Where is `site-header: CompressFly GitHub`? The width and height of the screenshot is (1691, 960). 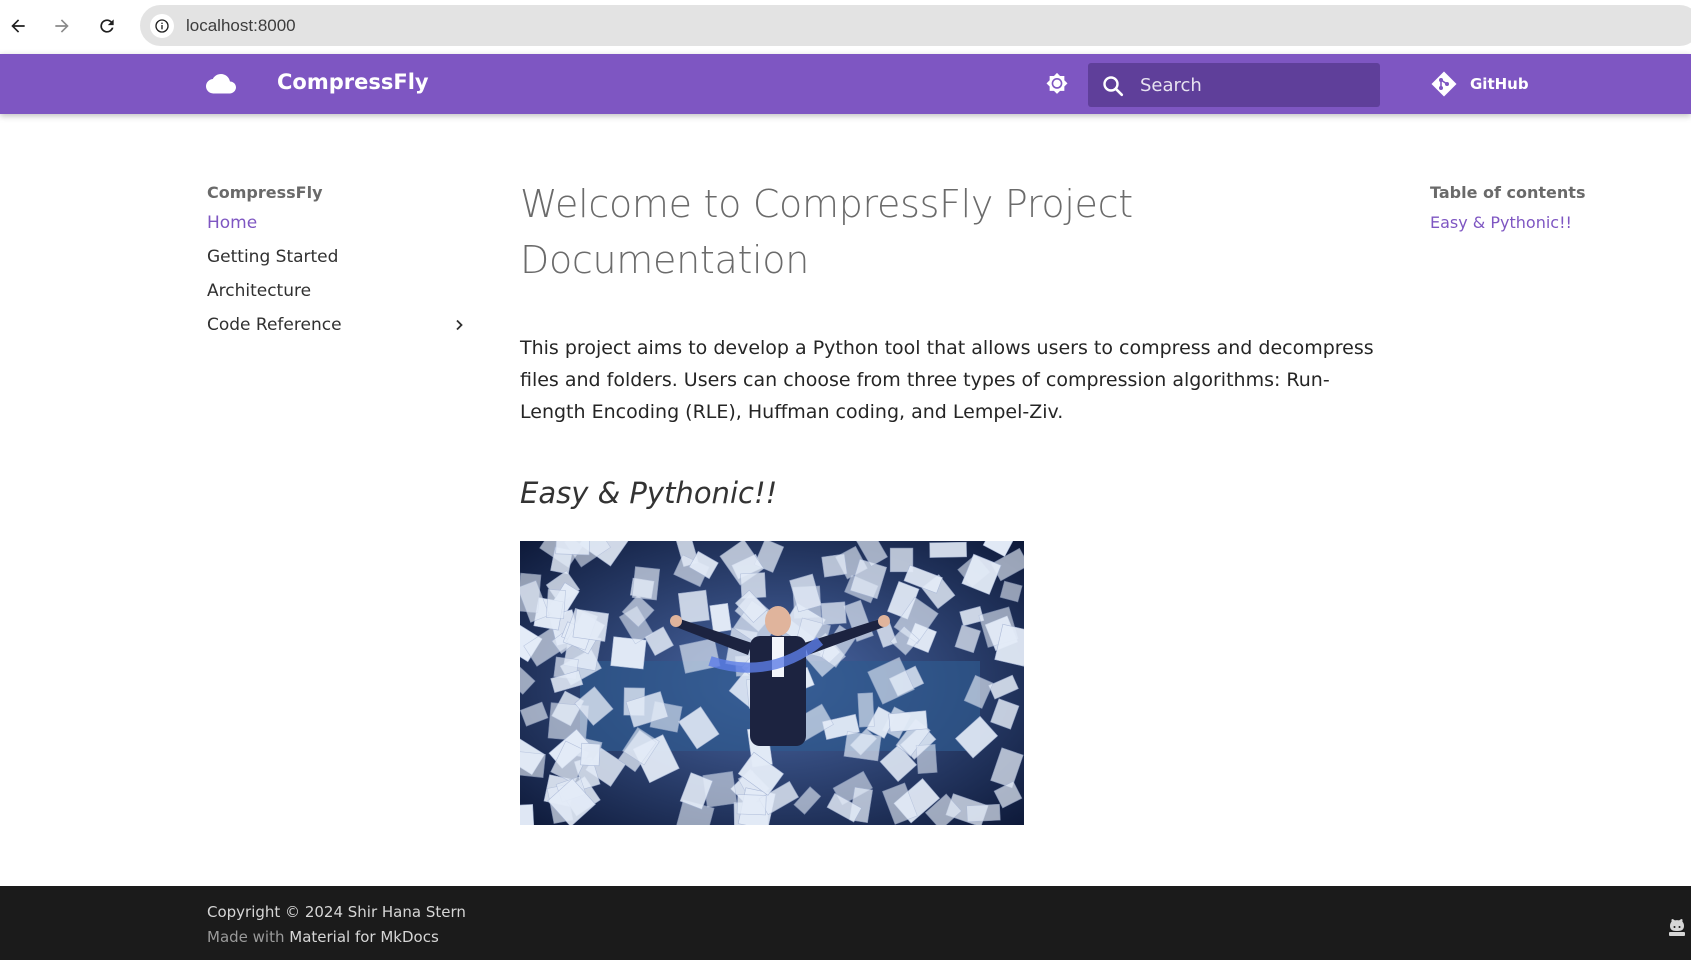 site-header: CompressFly GitHub is located at coordinates (845, 84).